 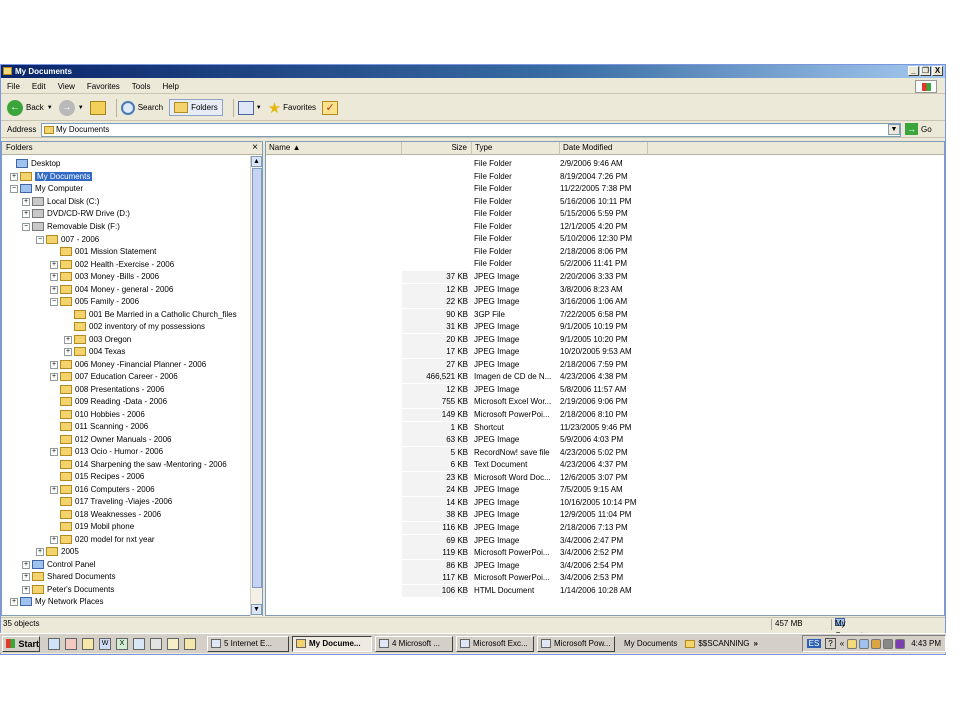 What do you see at coordinates (94, 352) in the screenshot?
I see `tree-item: +004 Texas` at bounding box center [94, 352].